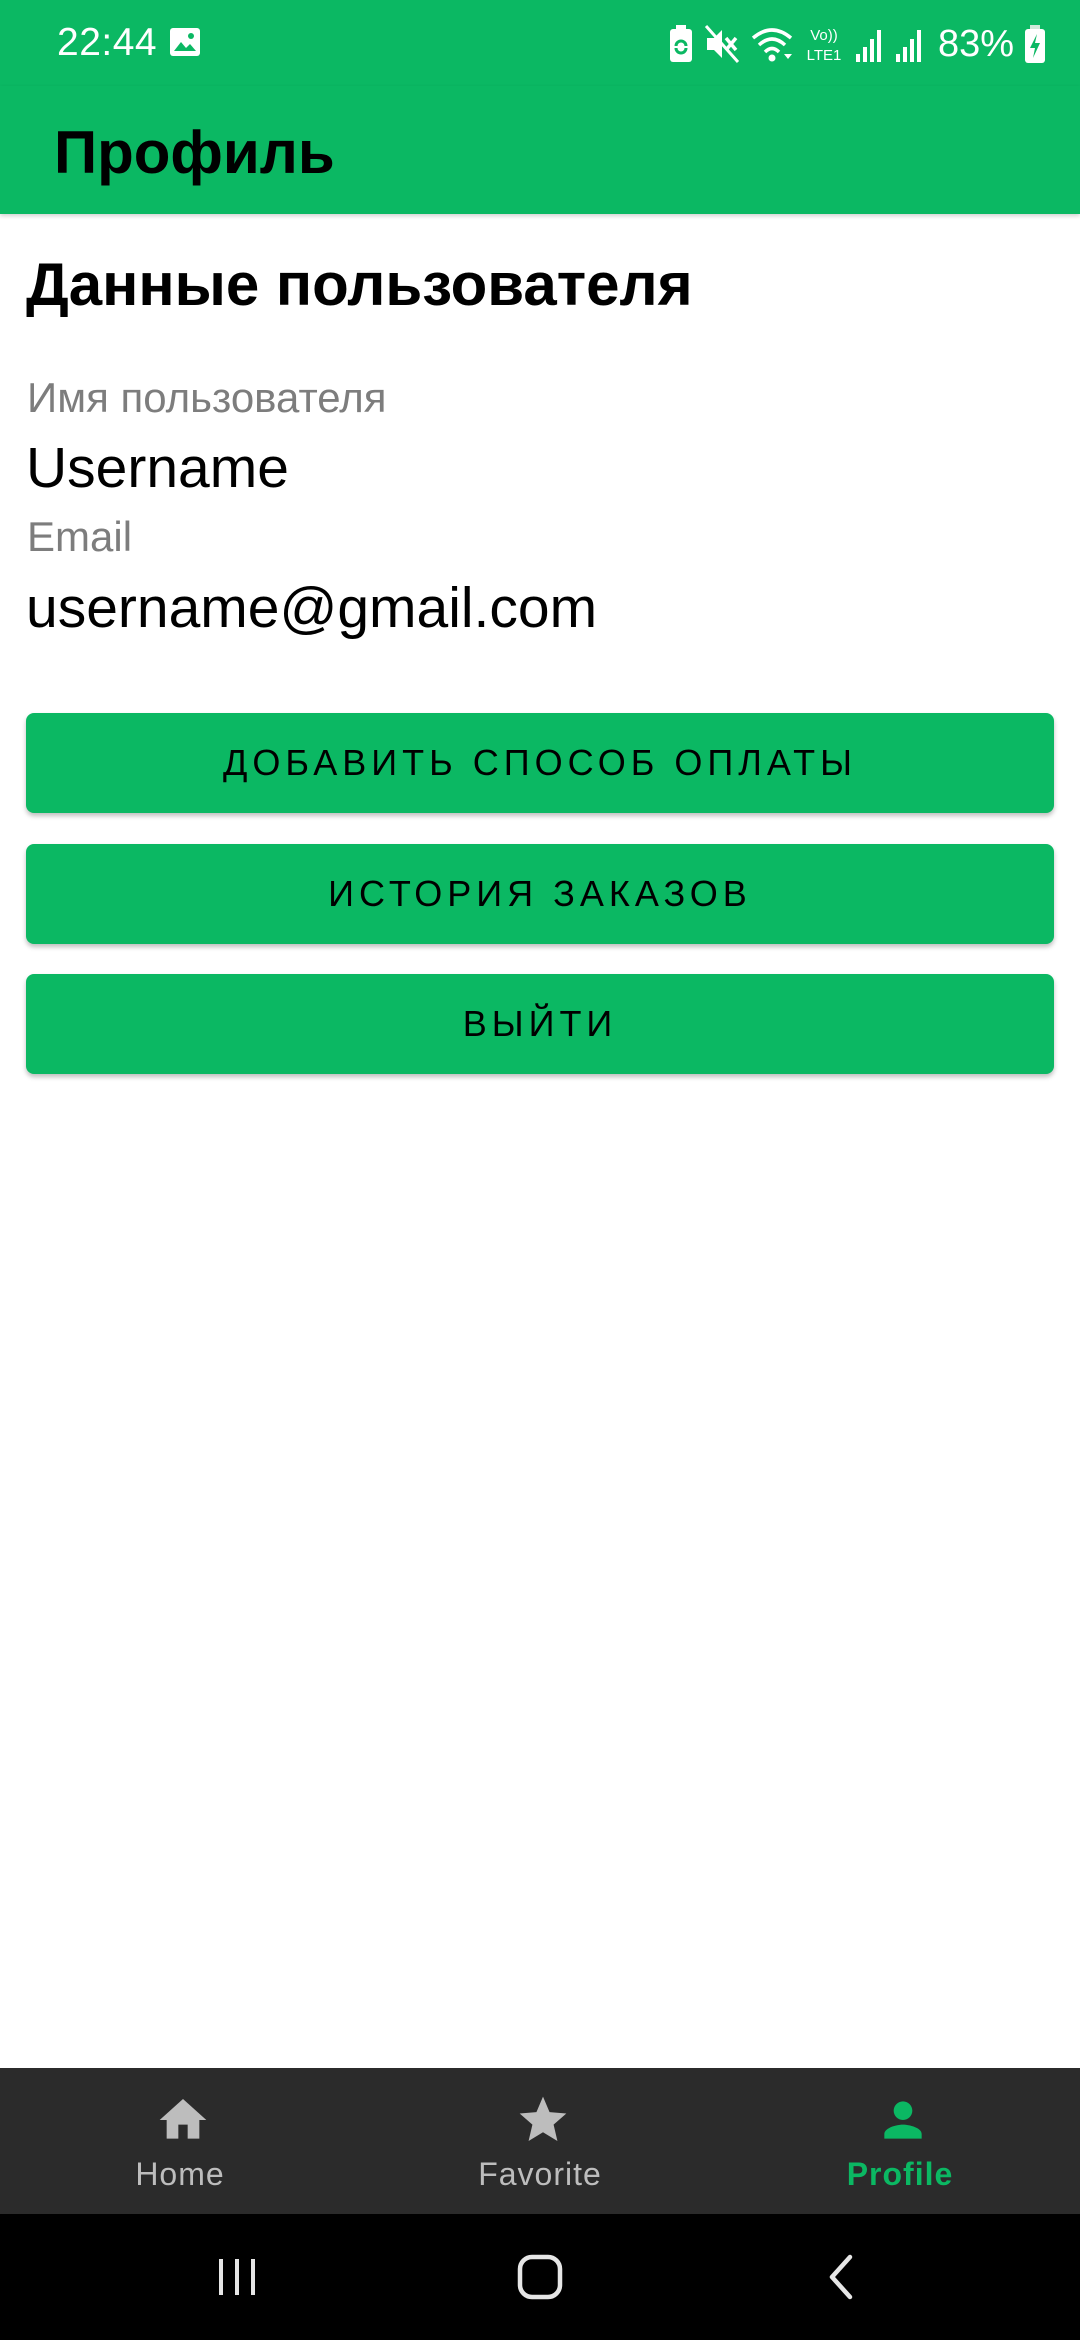  Describe the element at coordinates (722, 44) in the screenshot. I see `mute-icon` at that location.